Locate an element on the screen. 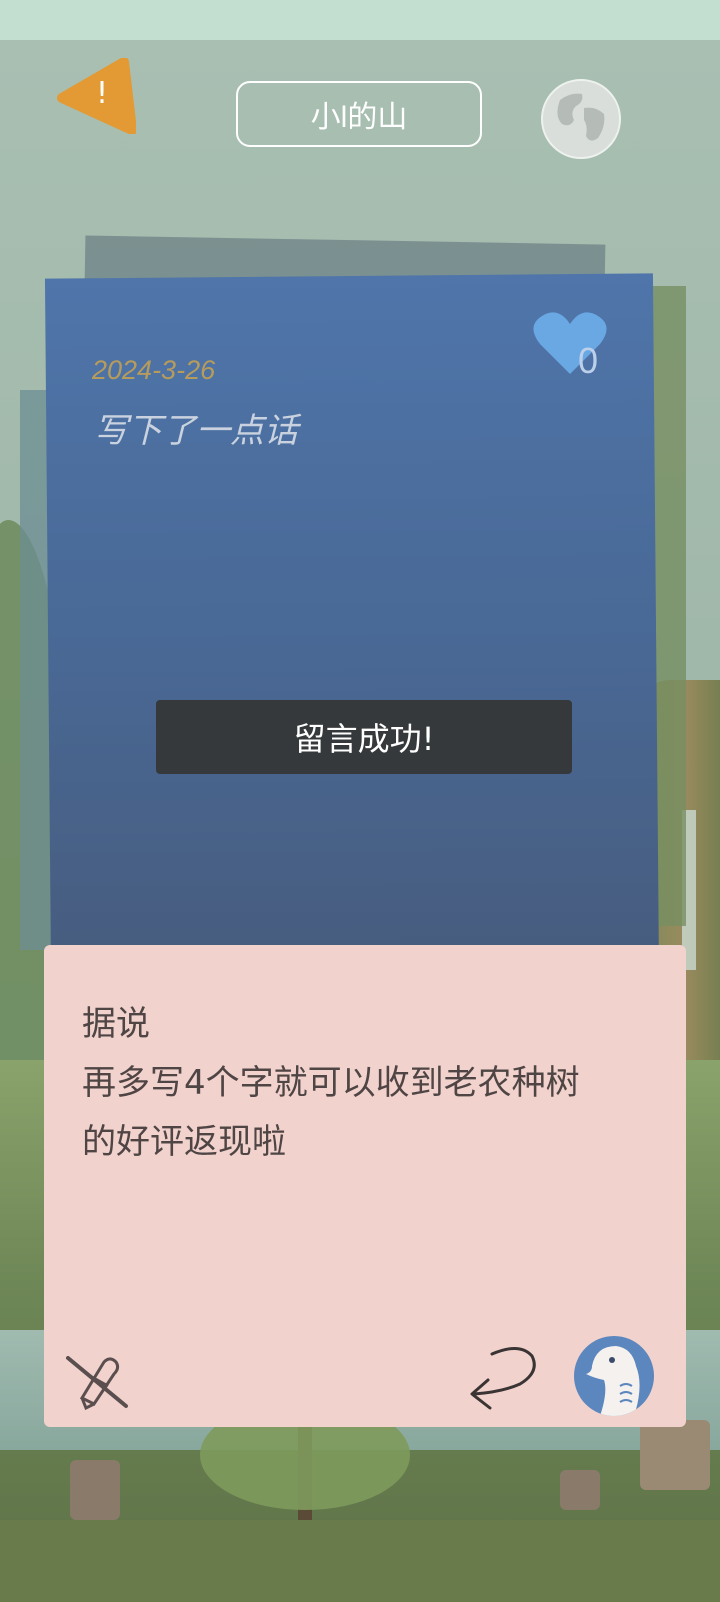 This screenshot has height=1602, width=720. tip-line: 据说 is located at coordinates (116, 1024).